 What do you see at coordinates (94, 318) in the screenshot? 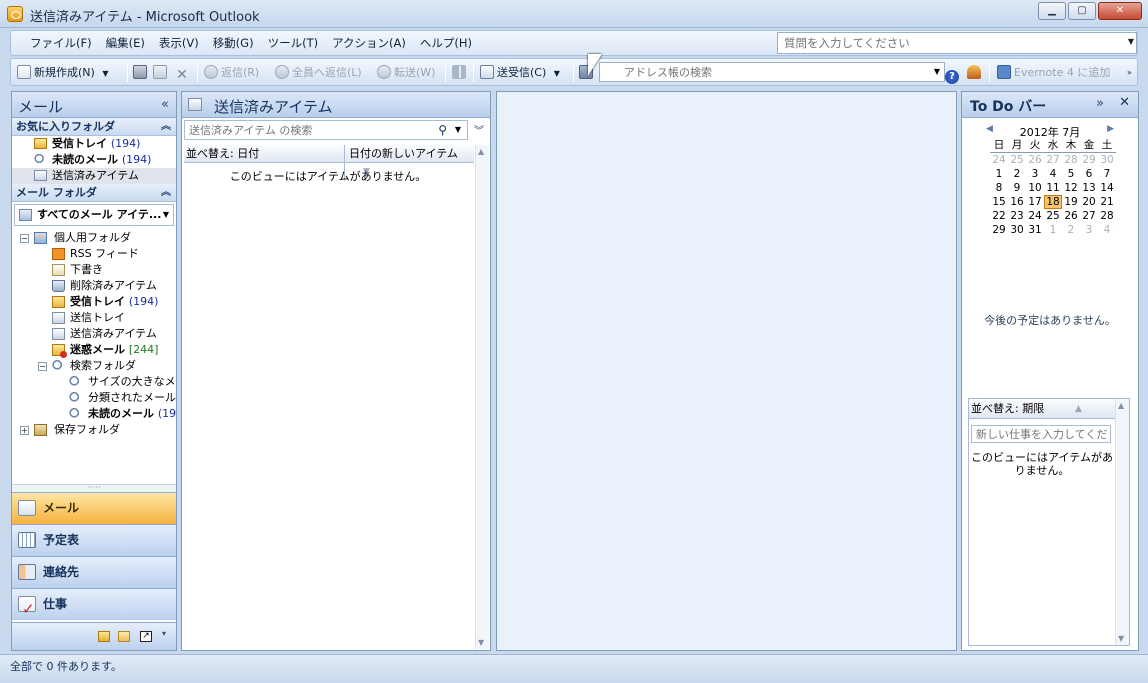
I see `folder-outbox: 送信トレイ` at bounding box center [94, 318].